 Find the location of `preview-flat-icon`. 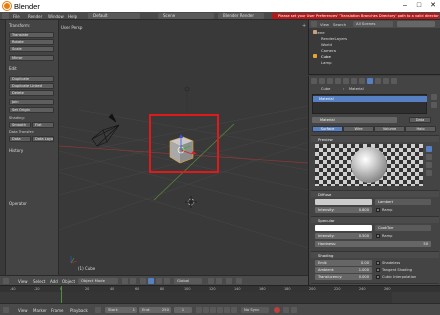

preview-flat-icon is located at coordinates (429, 157).